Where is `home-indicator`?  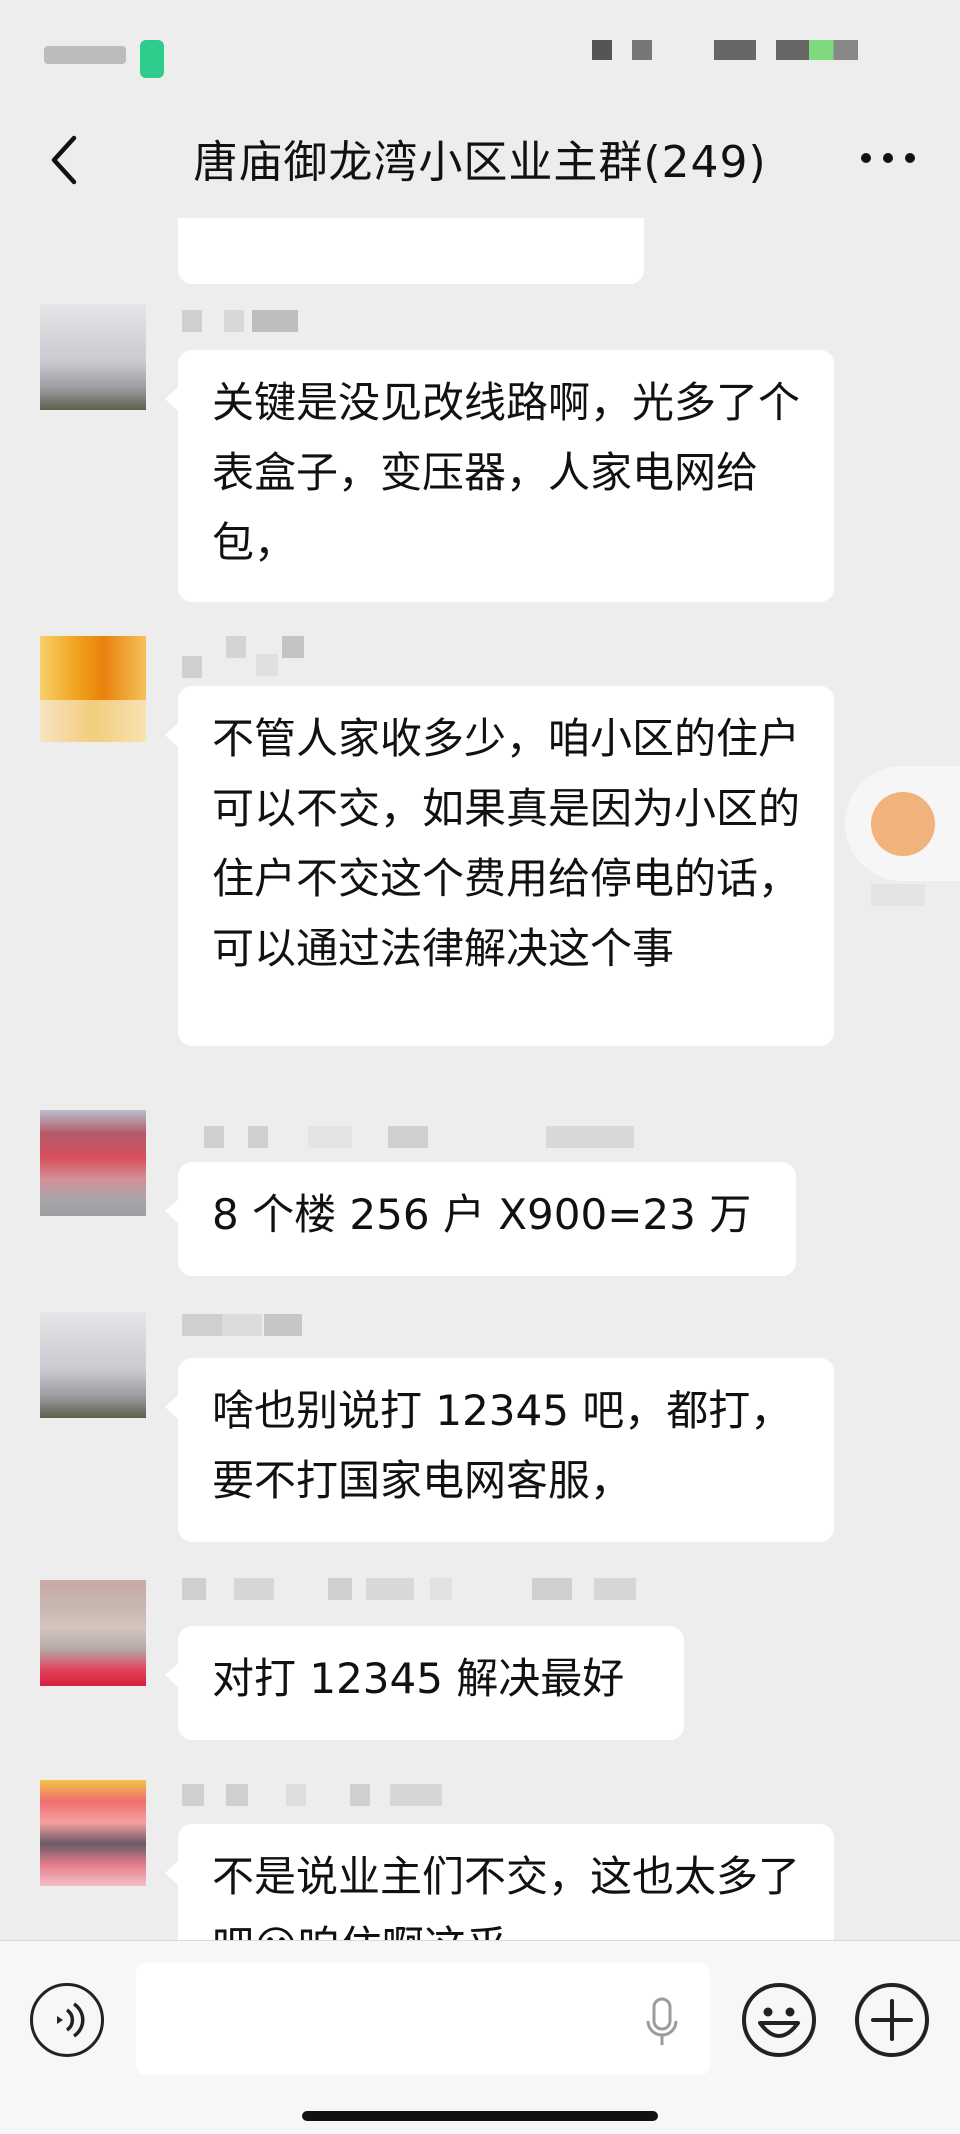
home-indicator is located at coordinates (480, 2116).